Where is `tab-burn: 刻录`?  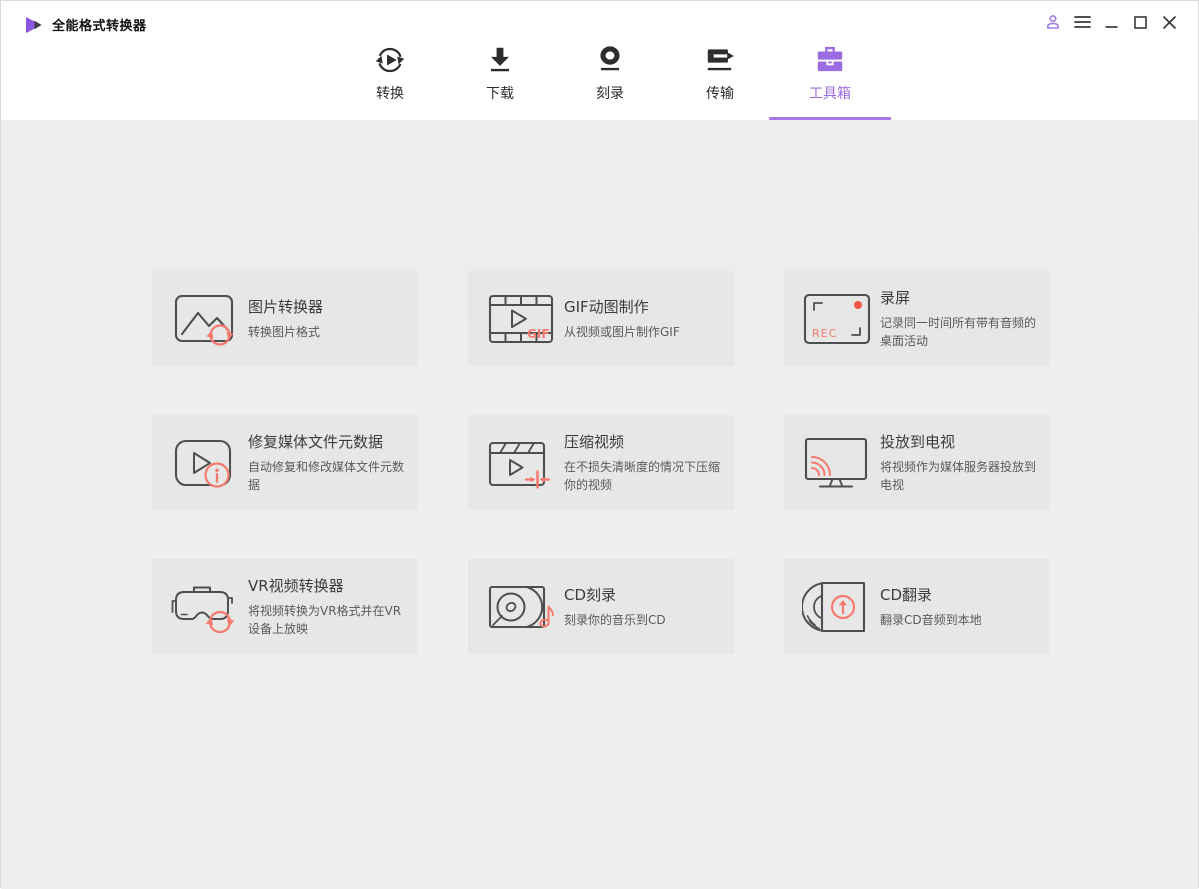 tab-burn: 刻录 is located at coordinates (610, 78).